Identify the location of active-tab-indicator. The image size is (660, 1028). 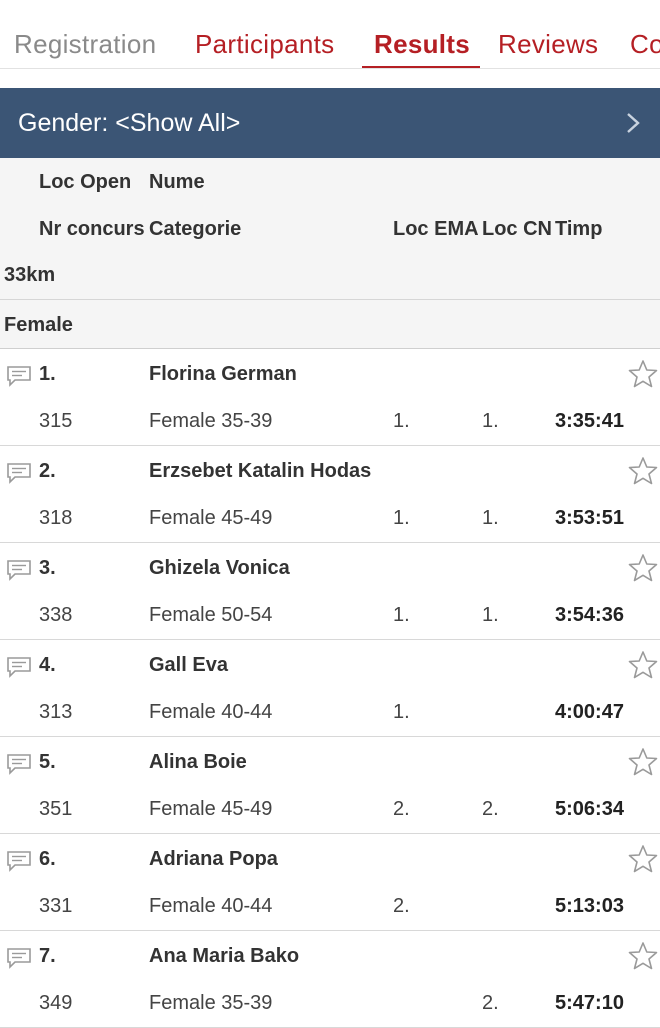
(421, 67).